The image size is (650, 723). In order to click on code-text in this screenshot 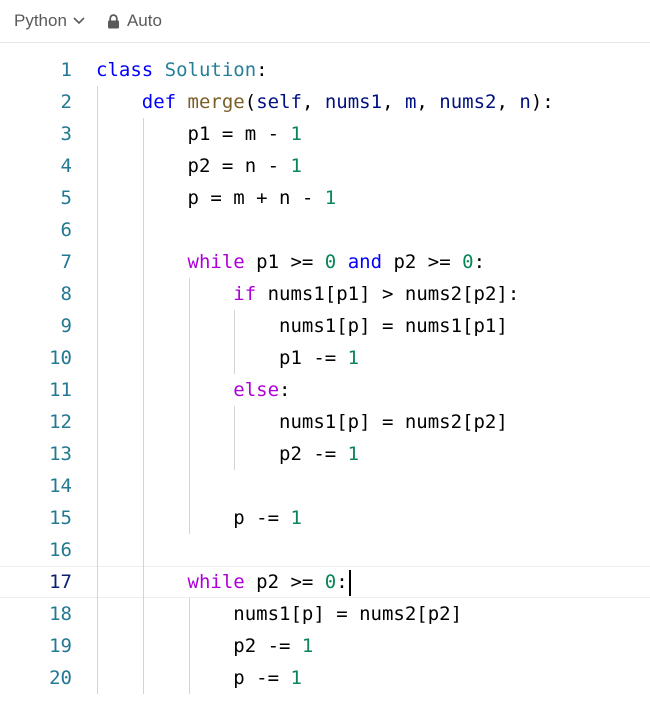, I will do `click(164, 486)`.